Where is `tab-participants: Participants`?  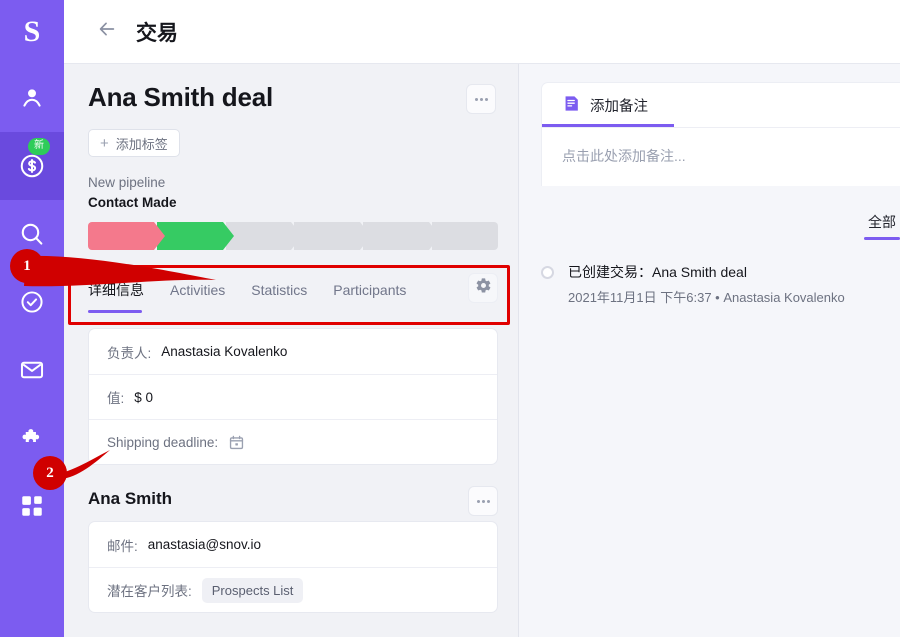
tab-participants: Participants is located at coordinates (369, 290).